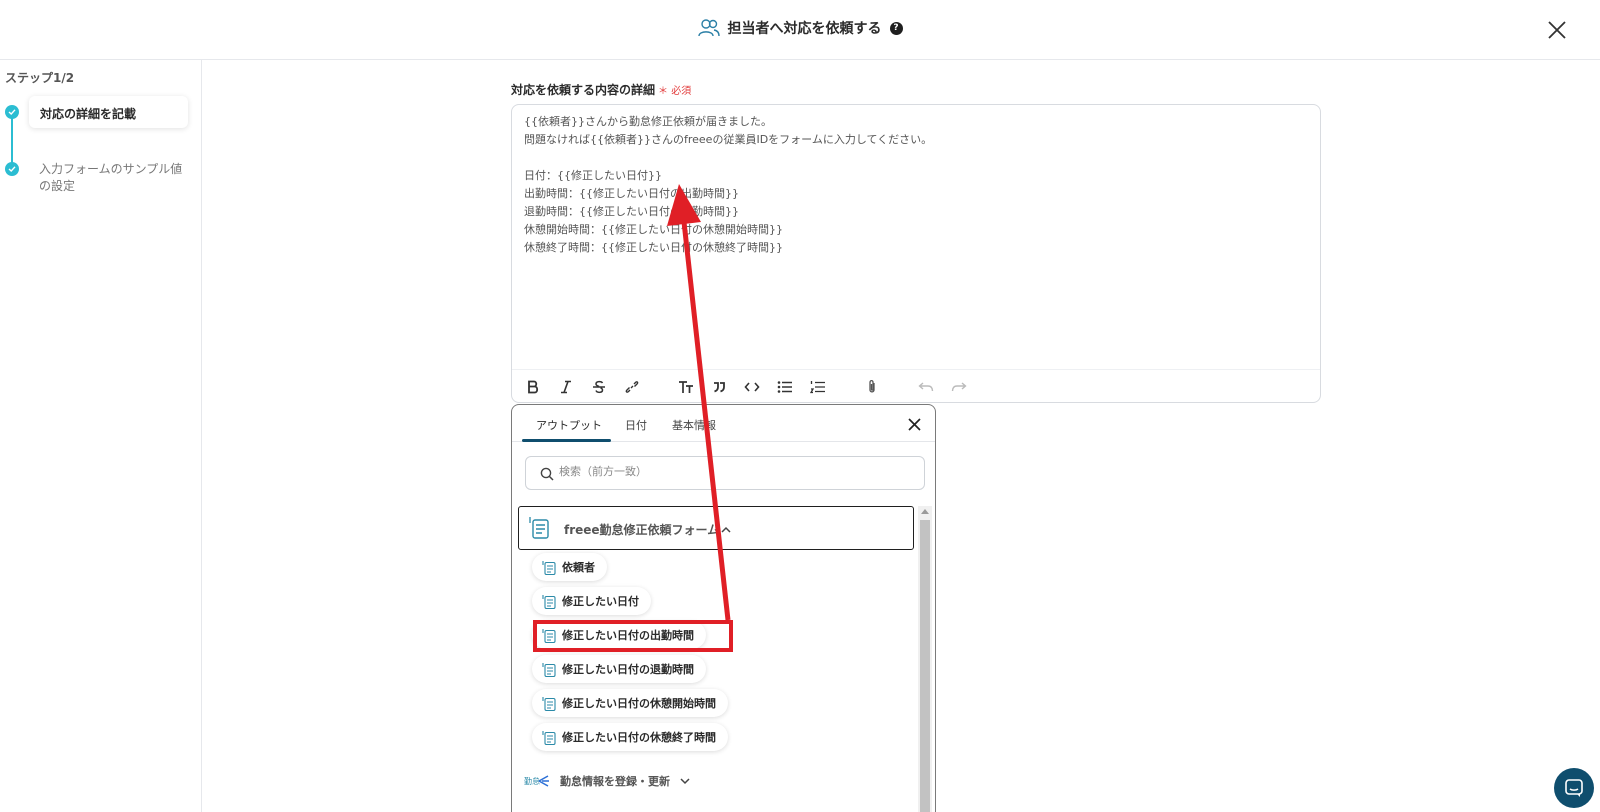  I want to click on text-size-icon, so click(686, 387).